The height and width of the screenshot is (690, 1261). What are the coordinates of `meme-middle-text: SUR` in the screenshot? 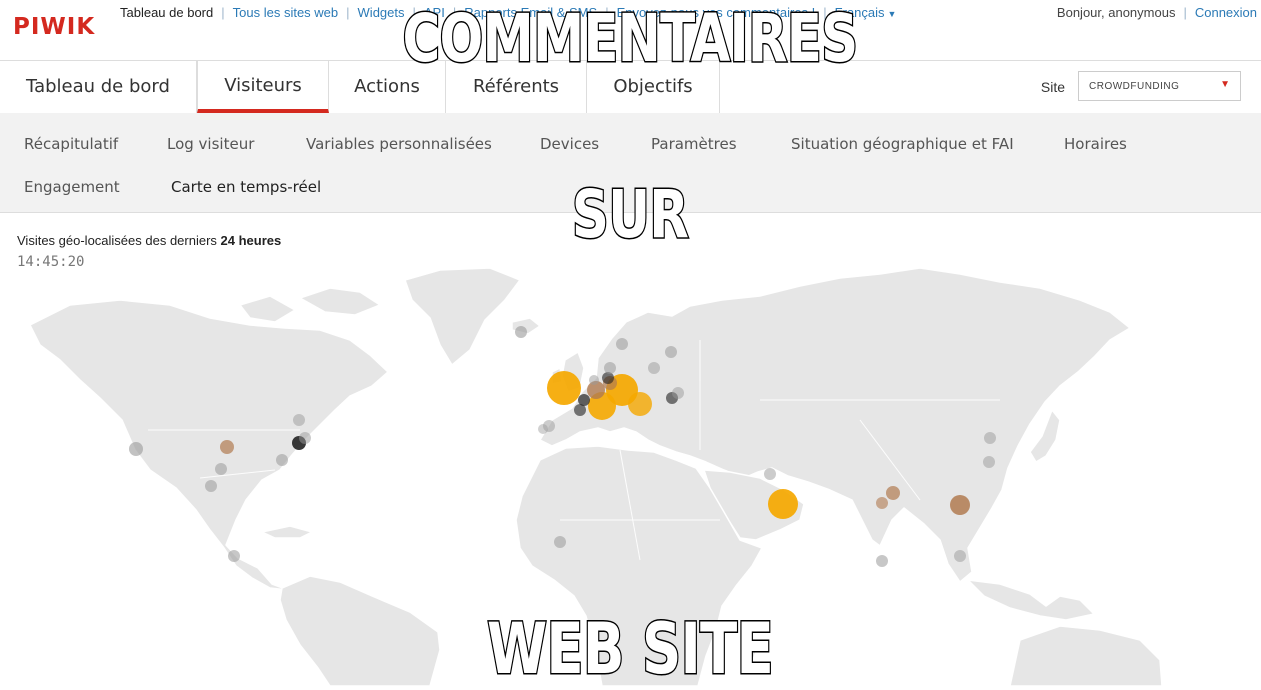 It's located at (630, 215).